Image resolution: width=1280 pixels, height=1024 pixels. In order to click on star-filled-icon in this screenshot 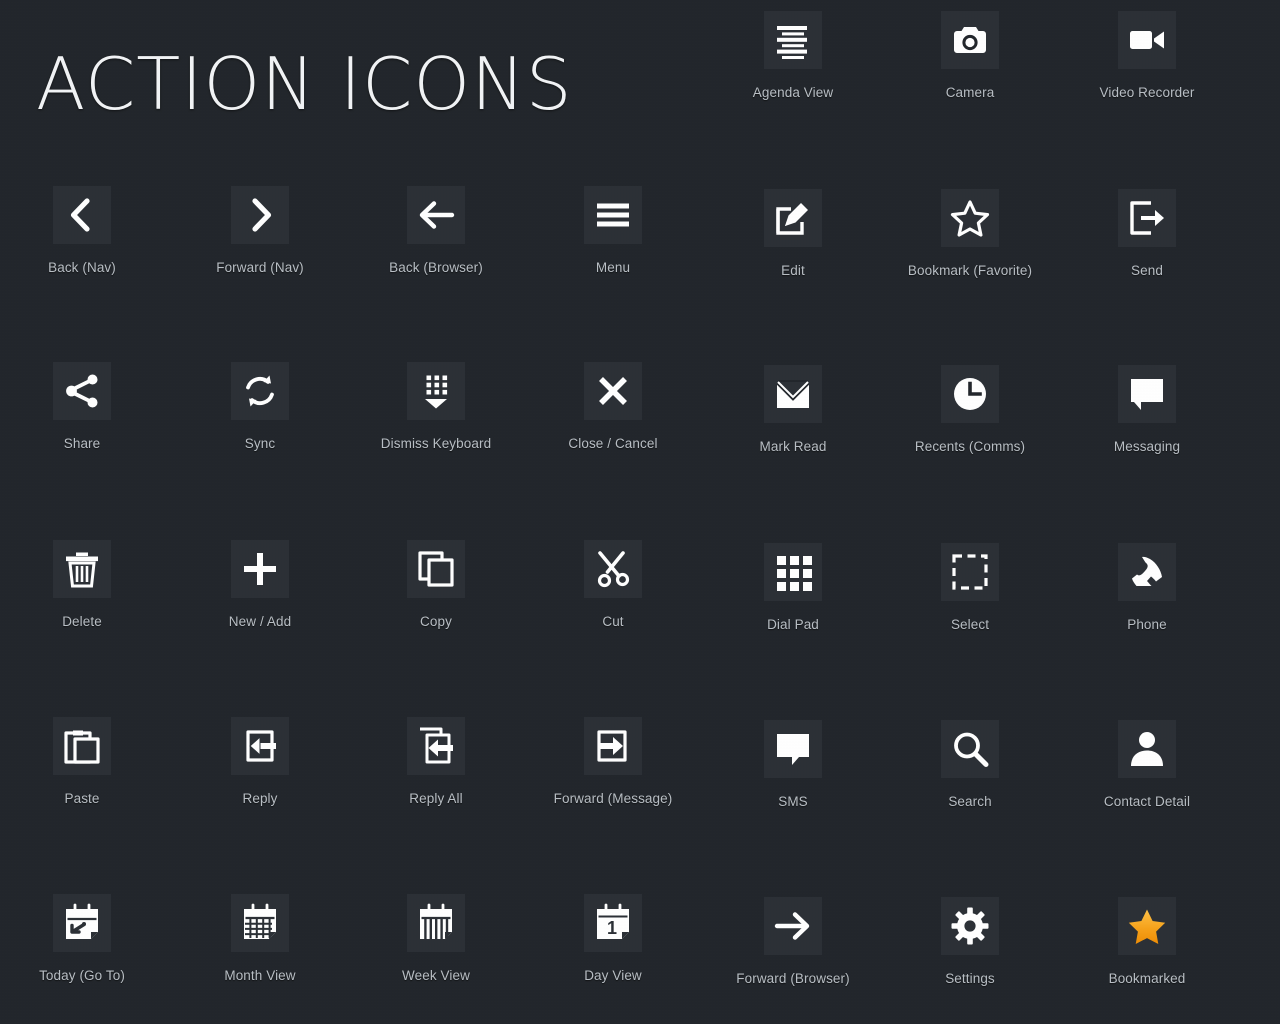, I will do `click(1147, 926)`.